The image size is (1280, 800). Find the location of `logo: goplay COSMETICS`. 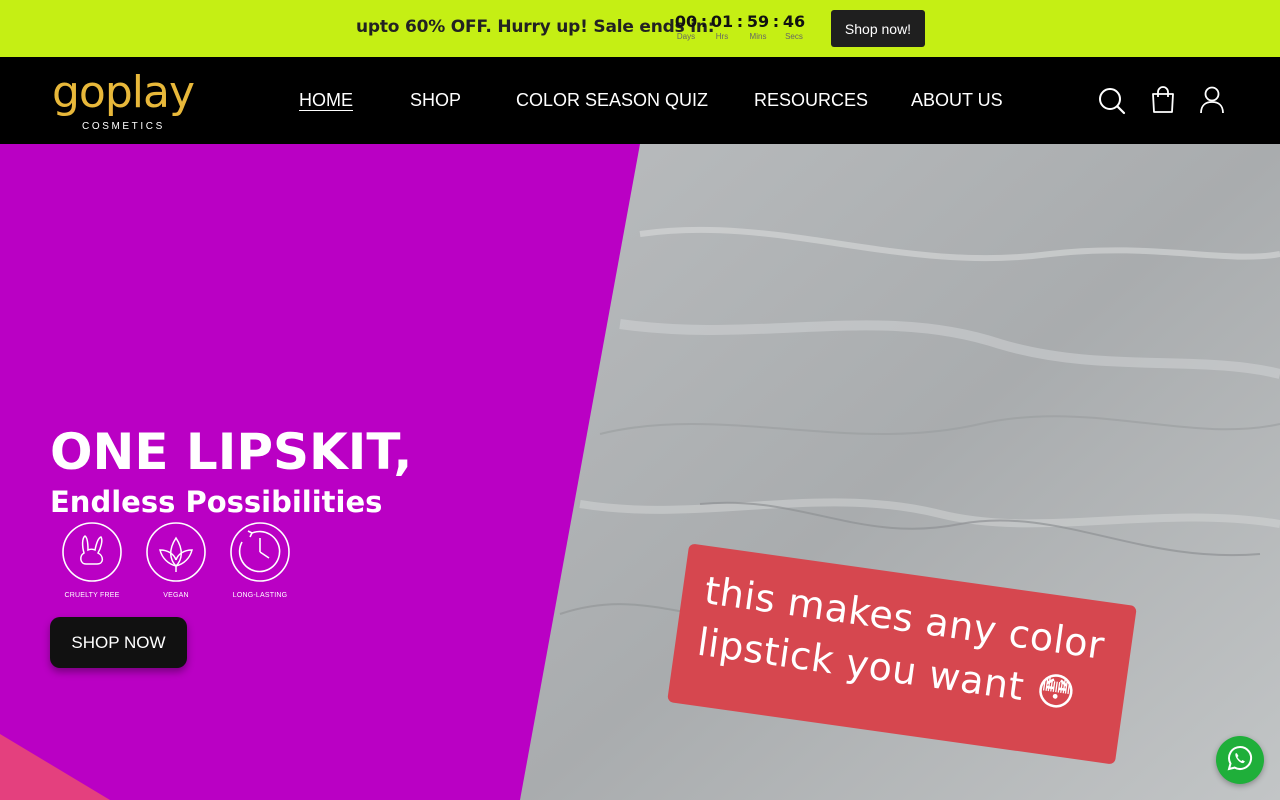

logo: goplay COSMETICS is located at coordinates (127, 101).